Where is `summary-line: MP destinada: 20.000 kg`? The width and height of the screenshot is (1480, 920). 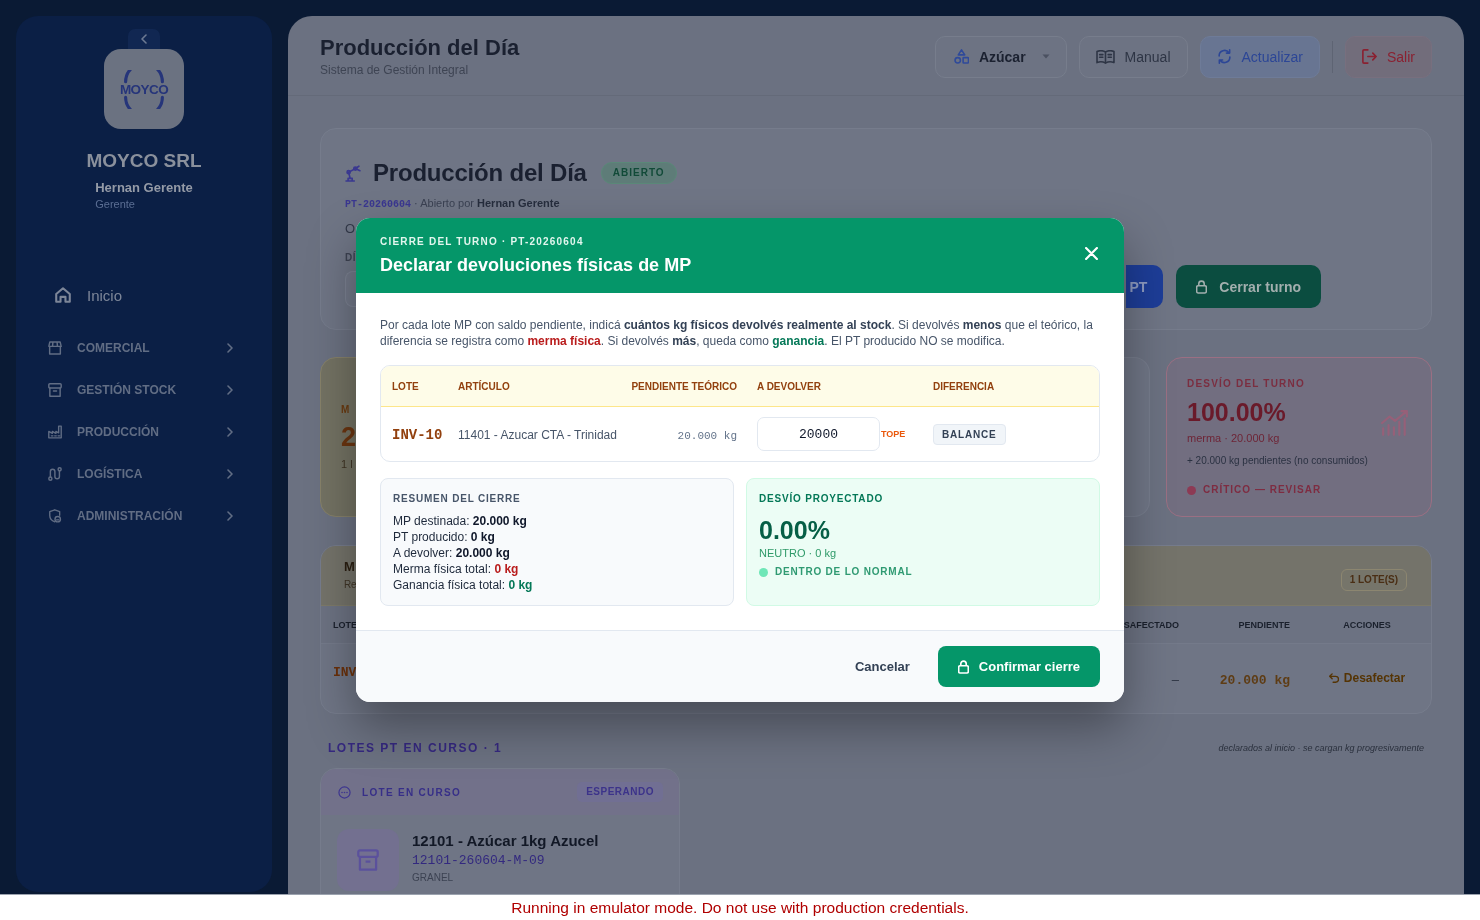 summary-line: MP destinada: 20.000 kg is located at coordinates (460, 521).